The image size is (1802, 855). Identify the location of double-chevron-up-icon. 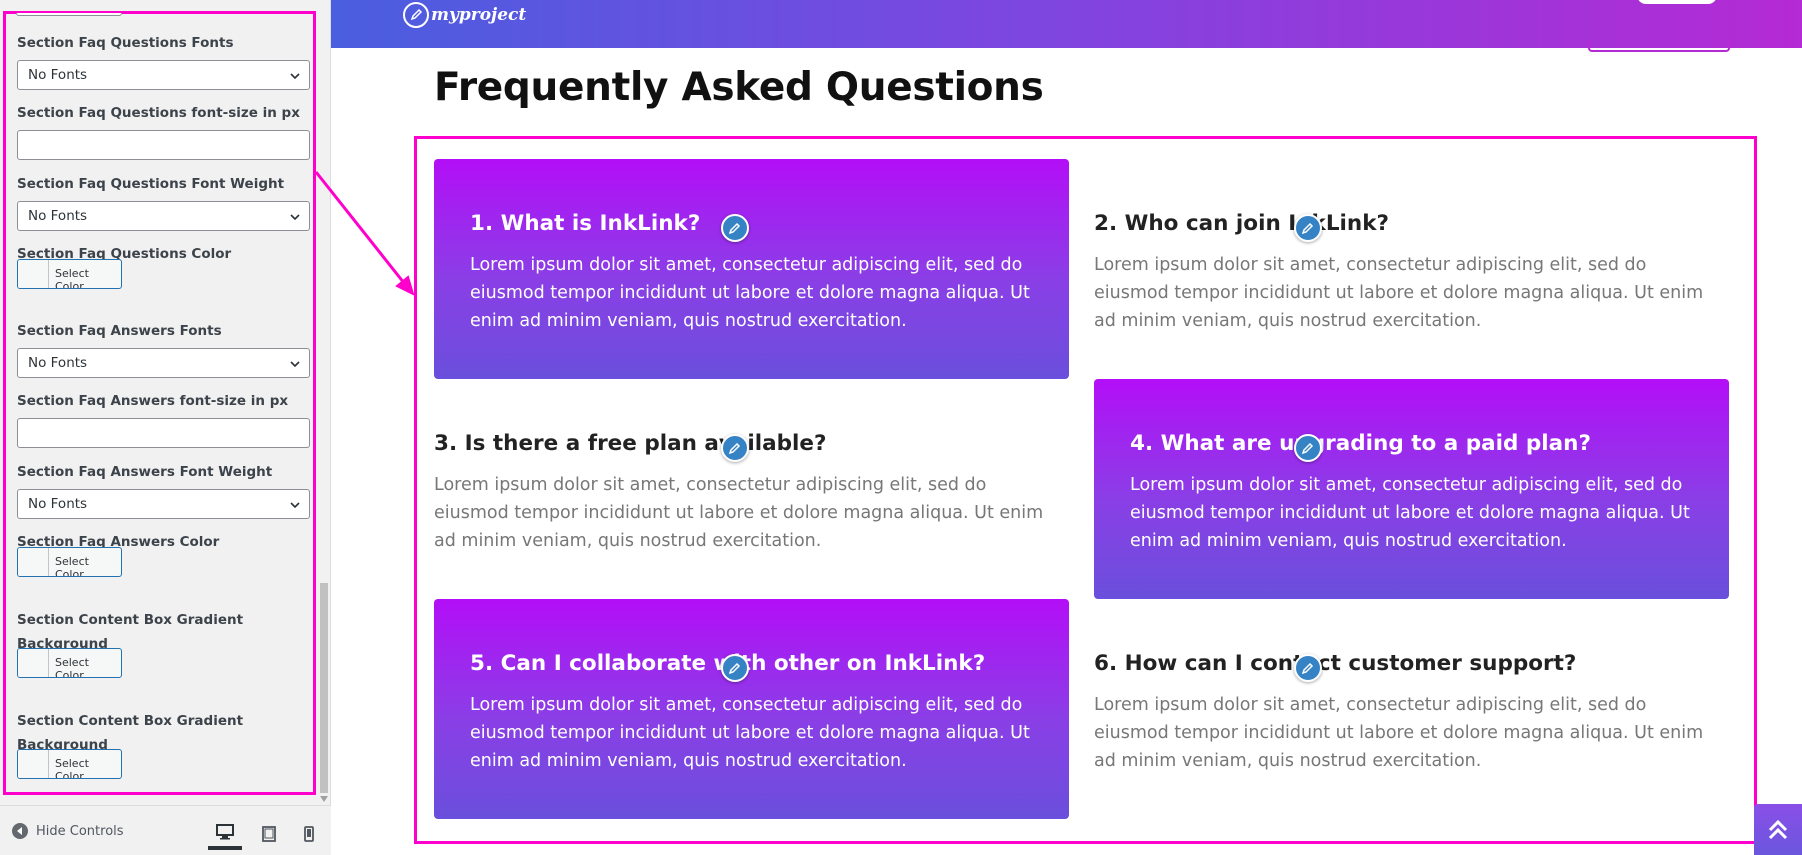
(1778, 829).